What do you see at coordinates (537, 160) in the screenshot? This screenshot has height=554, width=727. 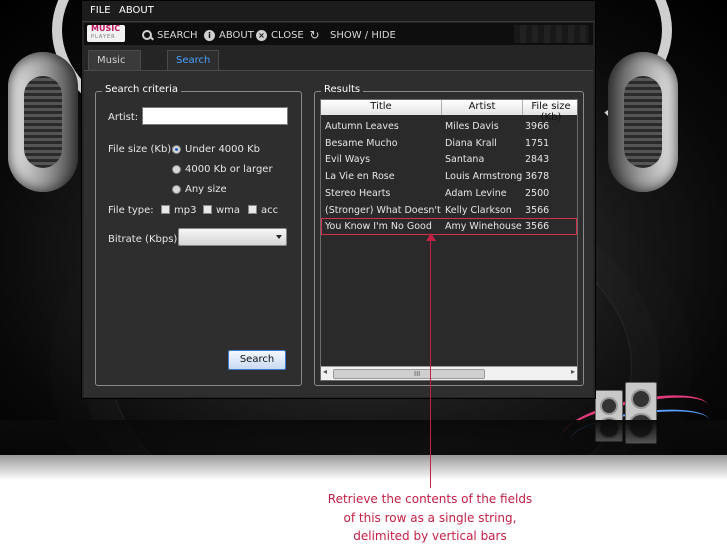 I see `cell-file-size: 2843` at bounding box center [537, 160].